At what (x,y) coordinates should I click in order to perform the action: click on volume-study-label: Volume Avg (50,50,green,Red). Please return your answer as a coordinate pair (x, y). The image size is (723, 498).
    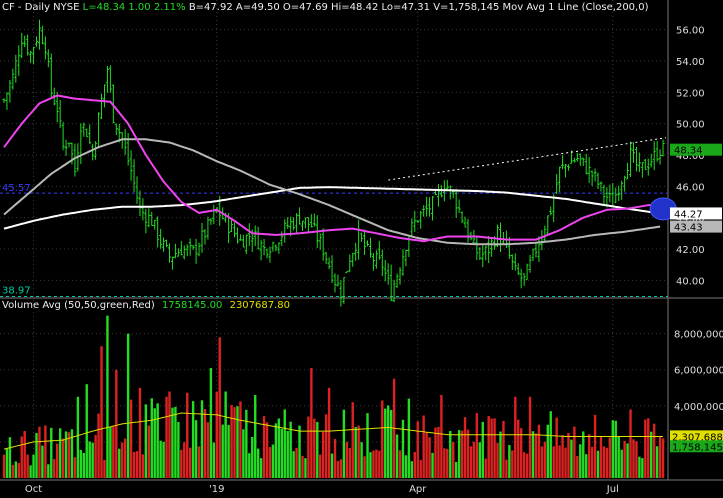
    Looking at the image, I should click on (78, 305).